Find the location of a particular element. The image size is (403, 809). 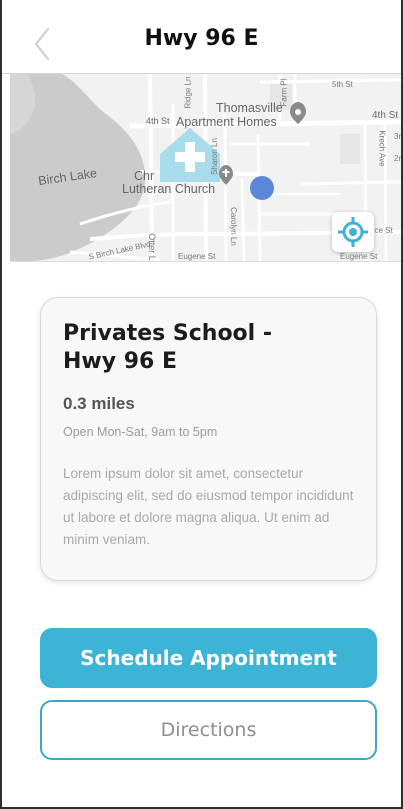

map-label-4th-st-right: 4th St is located at coordinates (385, 115).